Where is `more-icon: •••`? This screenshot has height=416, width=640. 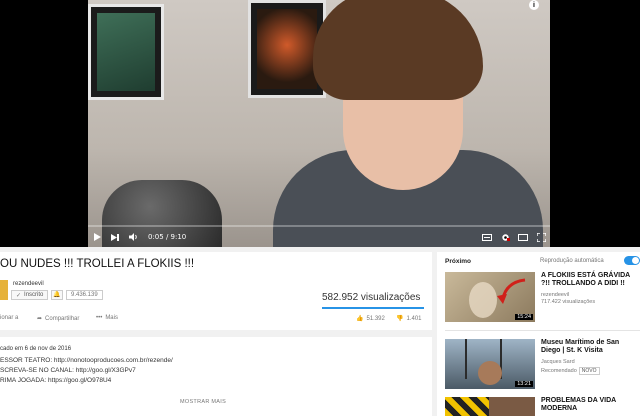 more-icon: ••• is located at coordinates (99, 318).